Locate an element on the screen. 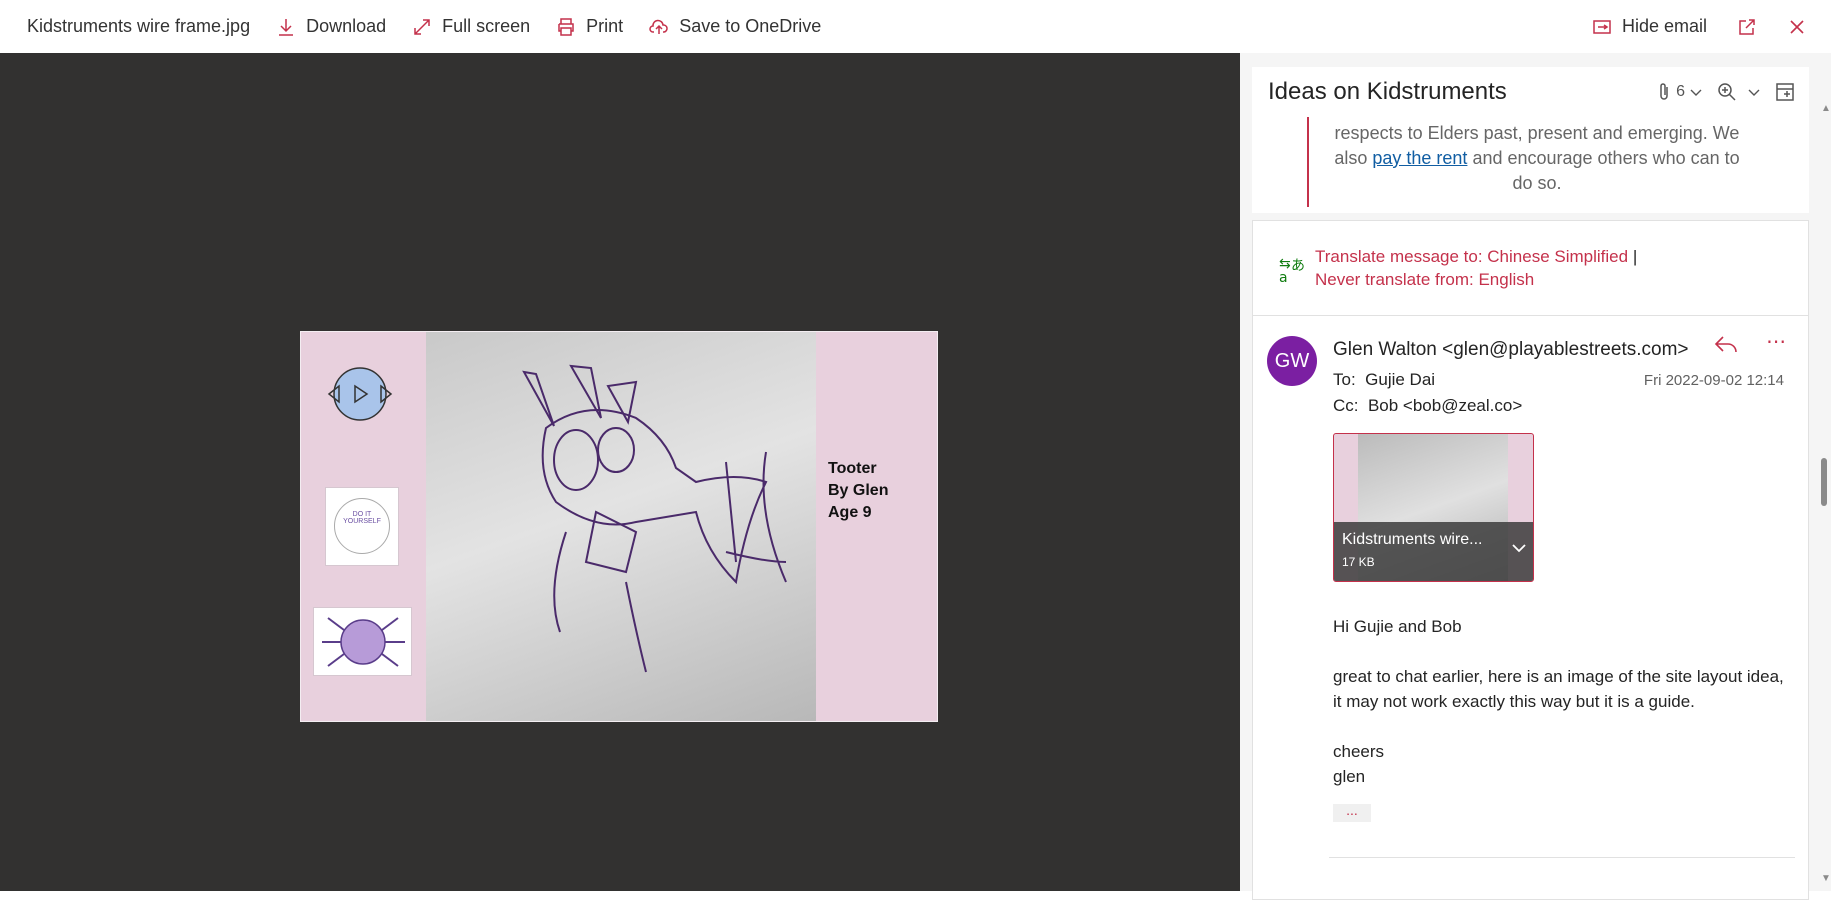 This screenshot has height=900, width=1831. save-to-onedrive-button: Save to OneDrive is located at coordinates (735, 26).